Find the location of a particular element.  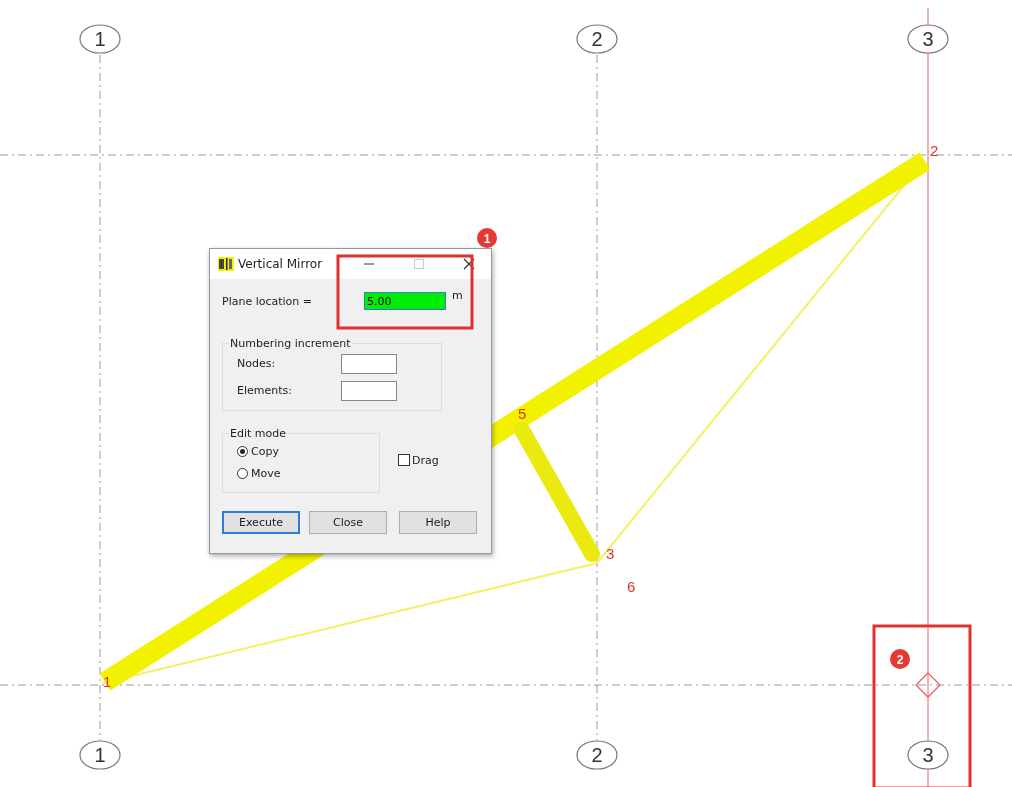

node-label: 6 is located at coordinates (631, 586).